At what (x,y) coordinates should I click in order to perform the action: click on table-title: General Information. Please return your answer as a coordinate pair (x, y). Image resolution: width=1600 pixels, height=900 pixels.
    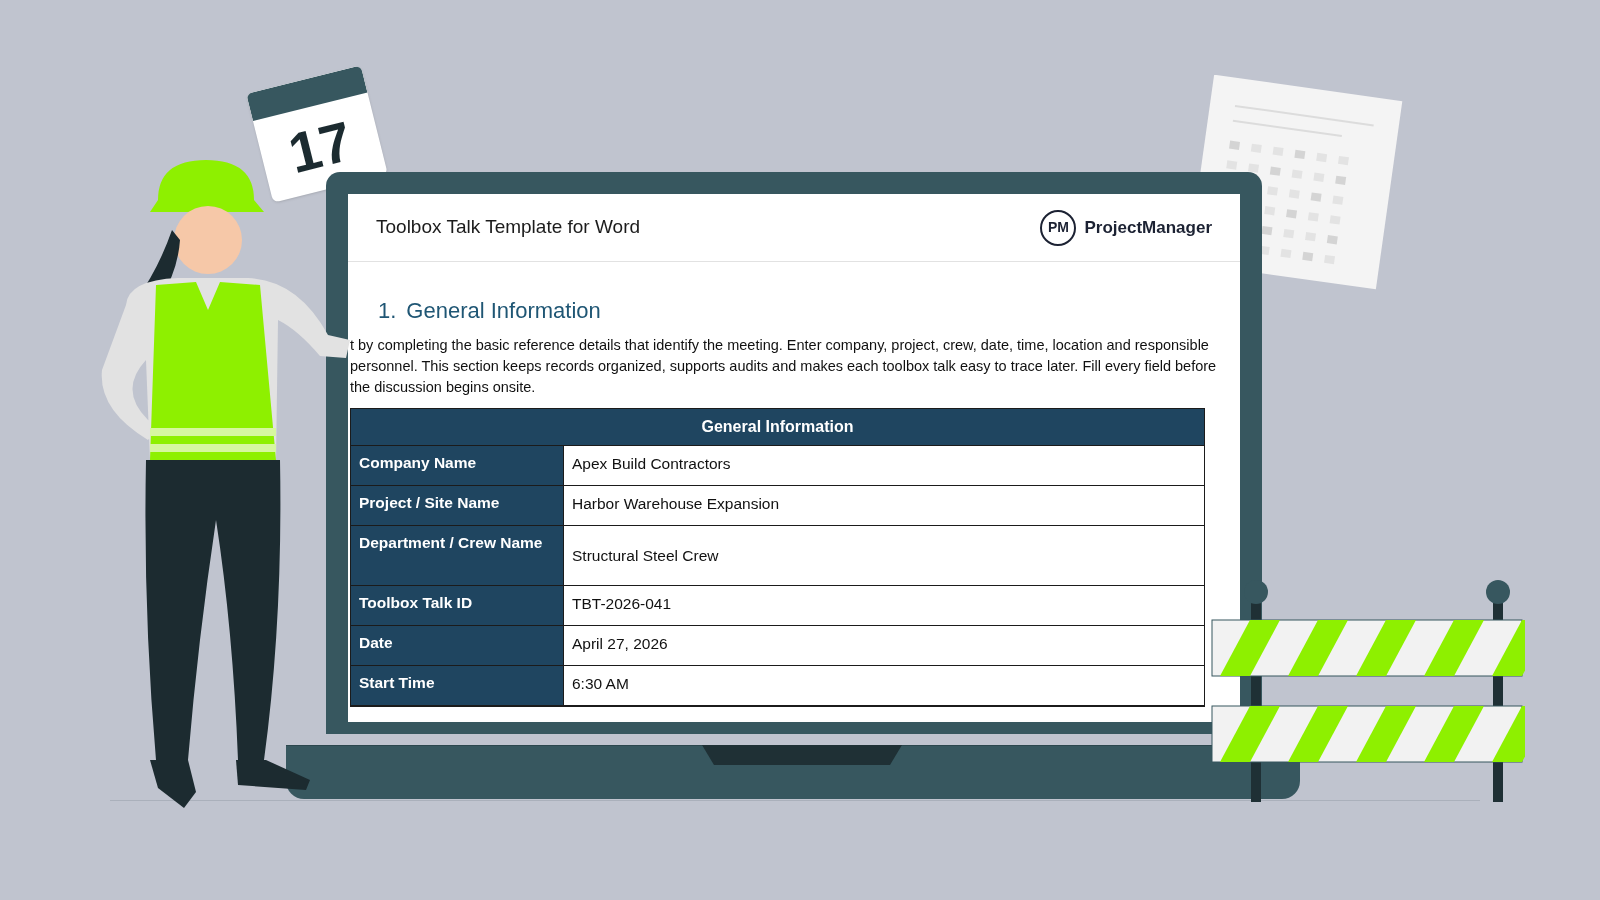
    Looking at the image, I should click on (777, 427).